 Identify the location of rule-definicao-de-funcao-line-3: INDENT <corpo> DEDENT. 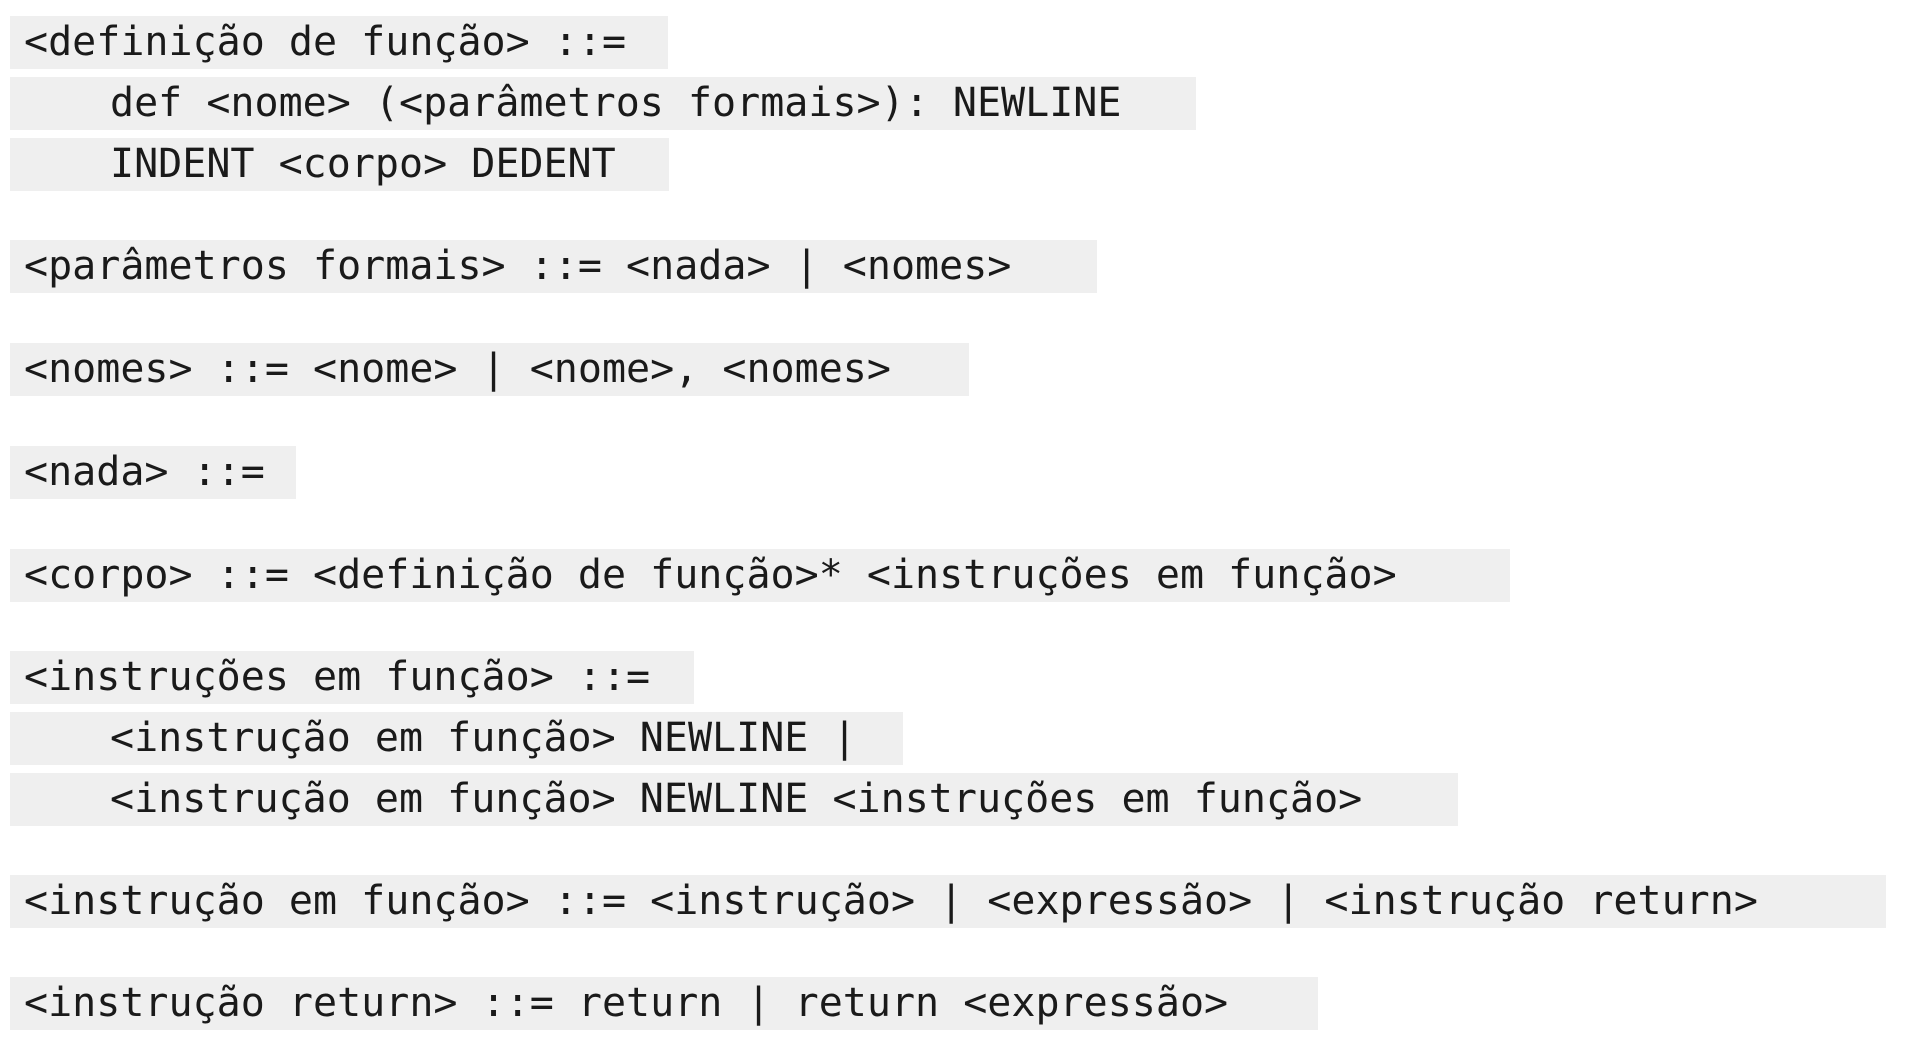
(339, 164).